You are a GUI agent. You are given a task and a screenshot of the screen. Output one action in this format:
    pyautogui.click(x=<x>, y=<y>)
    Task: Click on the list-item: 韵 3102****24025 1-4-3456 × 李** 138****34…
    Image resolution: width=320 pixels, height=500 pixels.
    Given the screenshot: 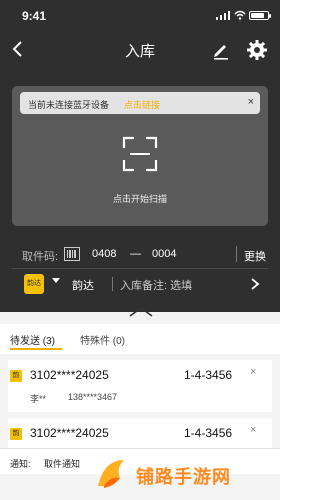 What is the action you would take?
    pyautogui.click(x=140, y=386)
    